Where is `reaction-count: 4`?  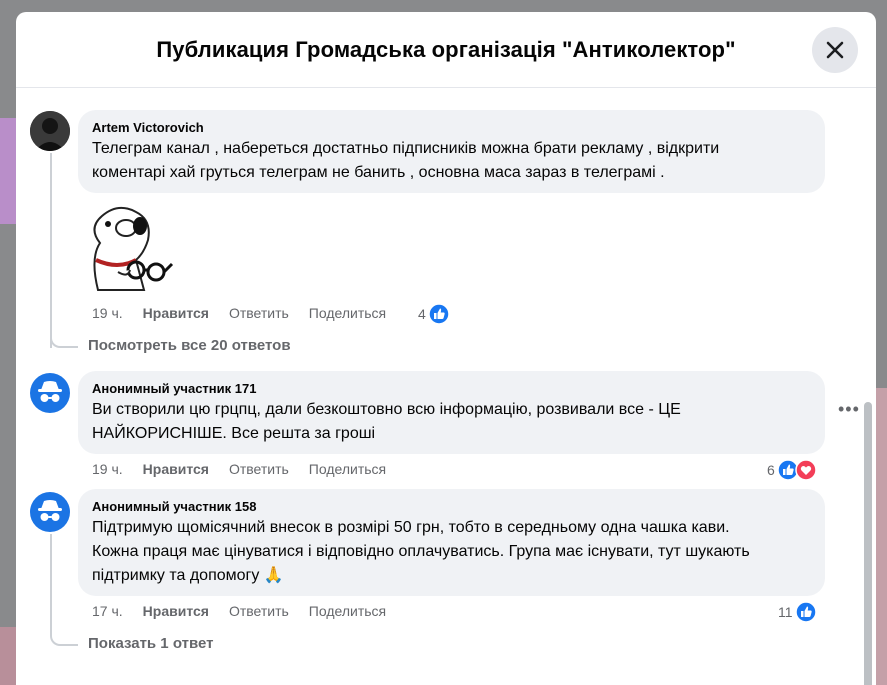 reaction-count: 4 is located at coordinates (422, 314).